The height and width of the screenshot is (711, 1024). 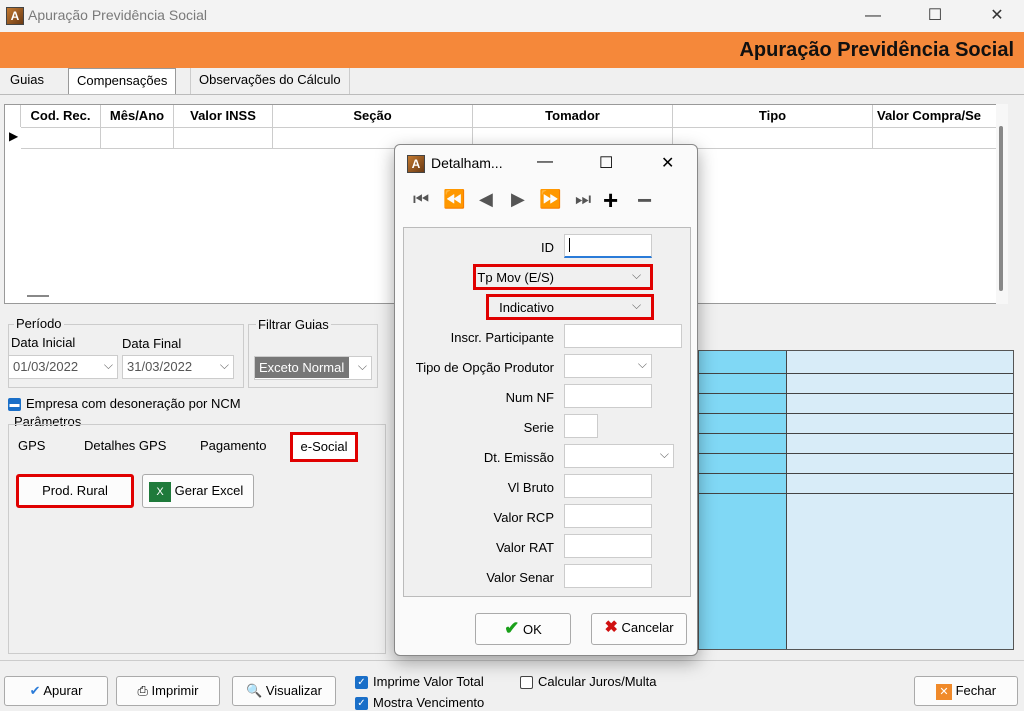 I want to click on maximize-button: ☐, so click(x=935, y=16).